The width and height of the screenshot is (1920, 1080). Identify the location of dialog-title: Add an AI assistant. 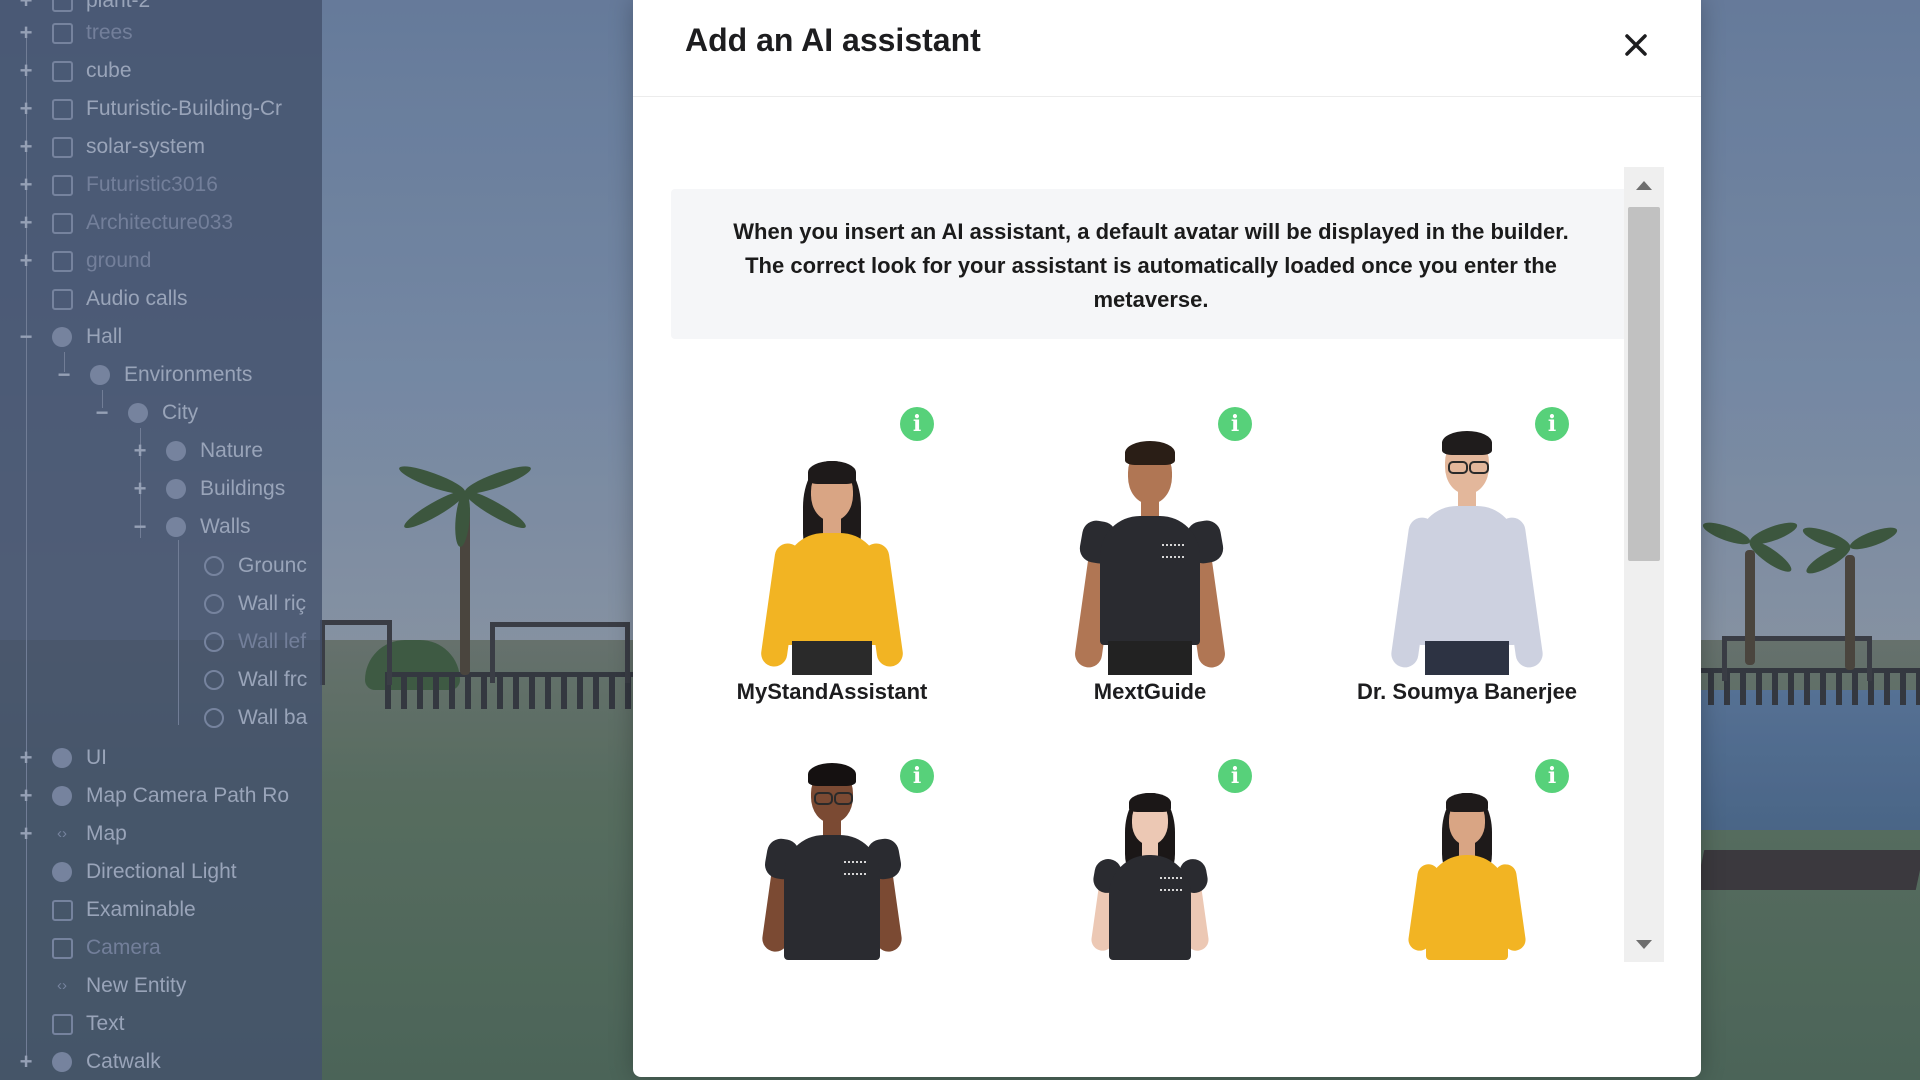
(833, 40).